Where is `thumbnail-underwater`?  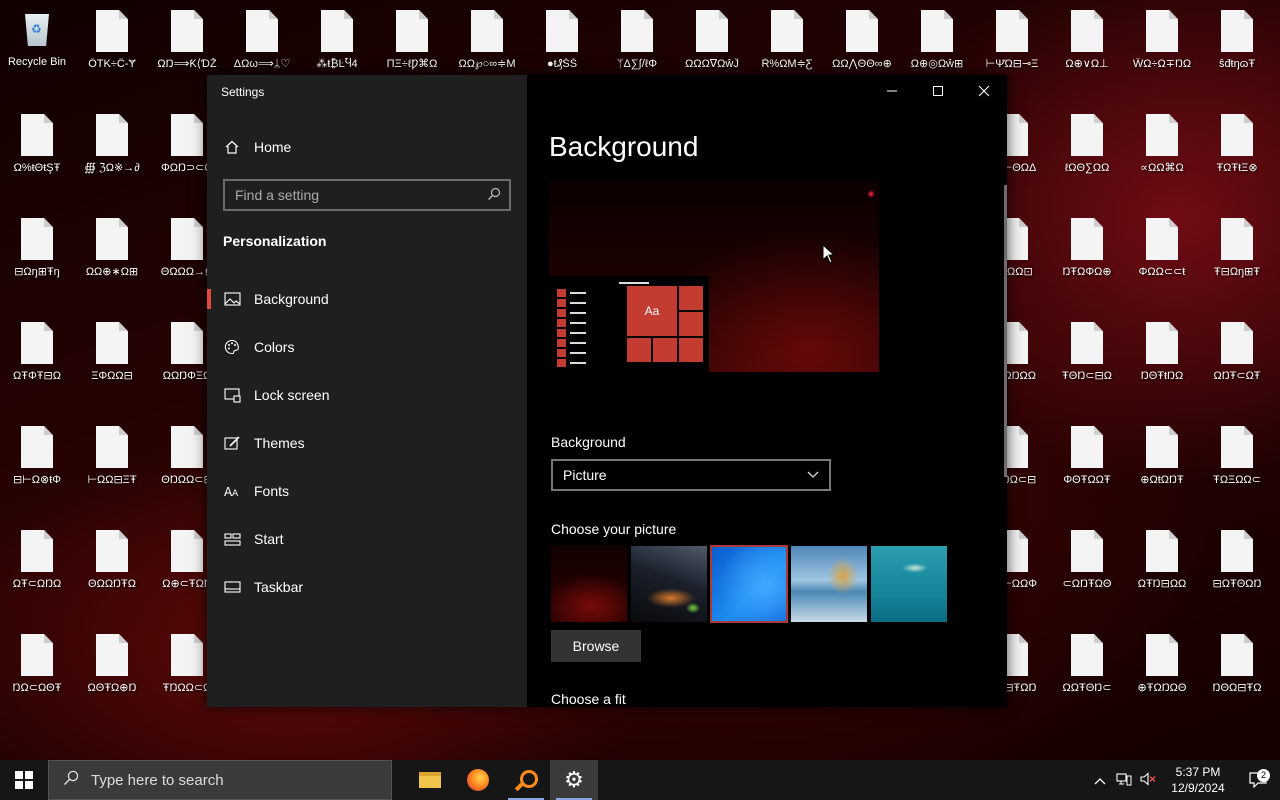 thumbnail-underwater is located at coordinates (909, 584).